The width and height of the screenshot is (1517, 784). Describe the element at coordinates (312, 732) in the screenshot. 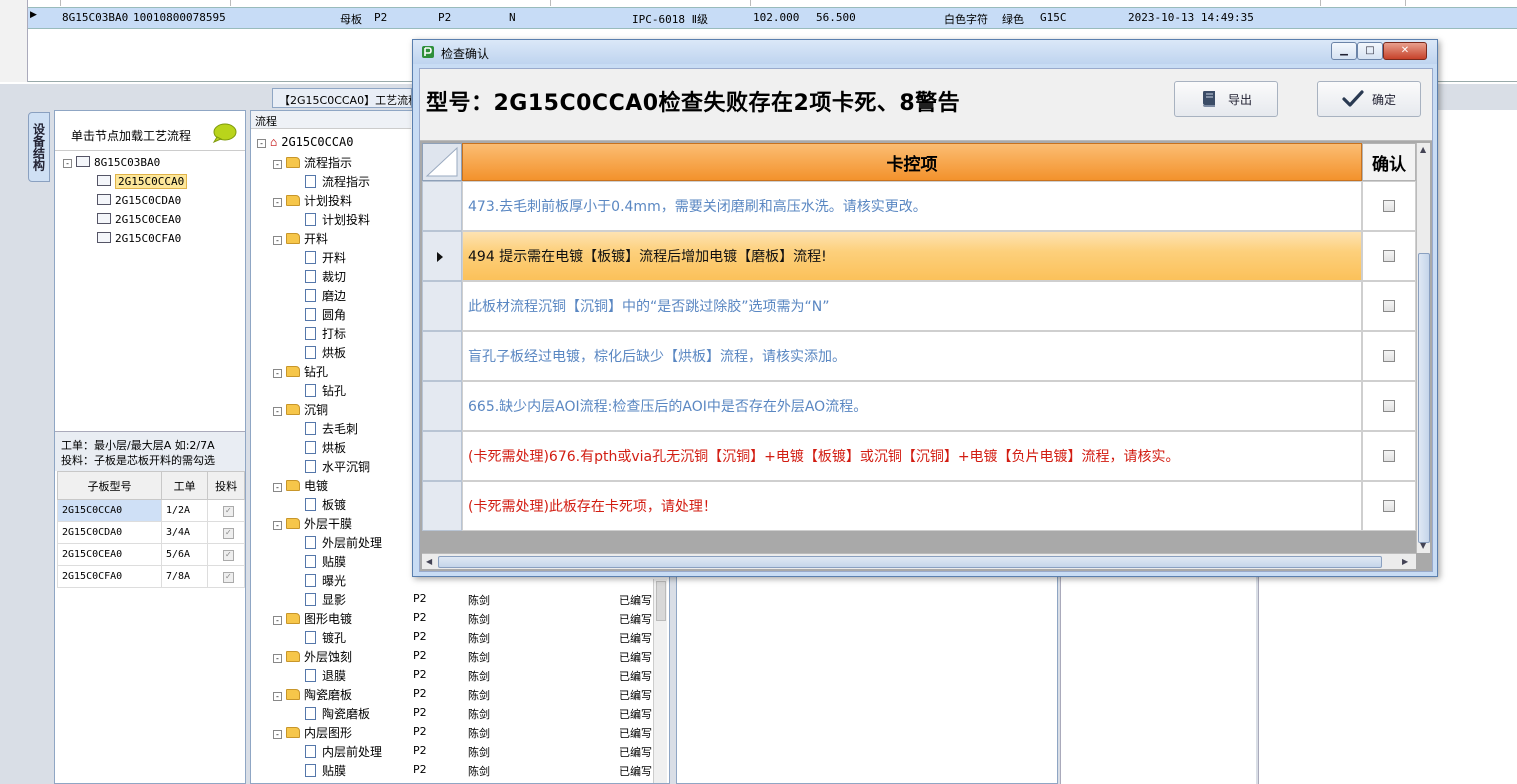

I see `flow-group-node: - 内层图形` at that location.